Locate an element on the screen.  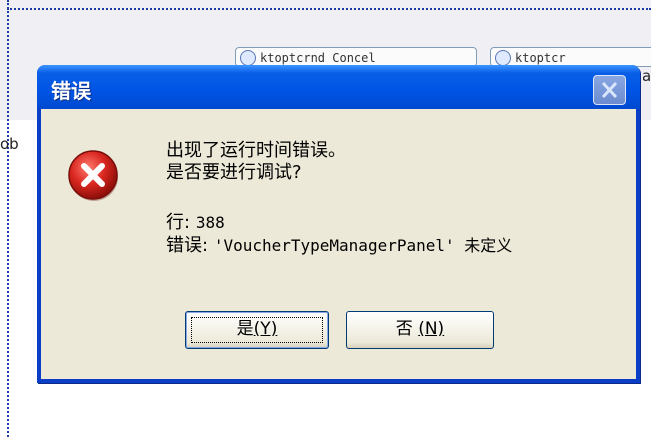
close-button is located at coordinates (609, 90).